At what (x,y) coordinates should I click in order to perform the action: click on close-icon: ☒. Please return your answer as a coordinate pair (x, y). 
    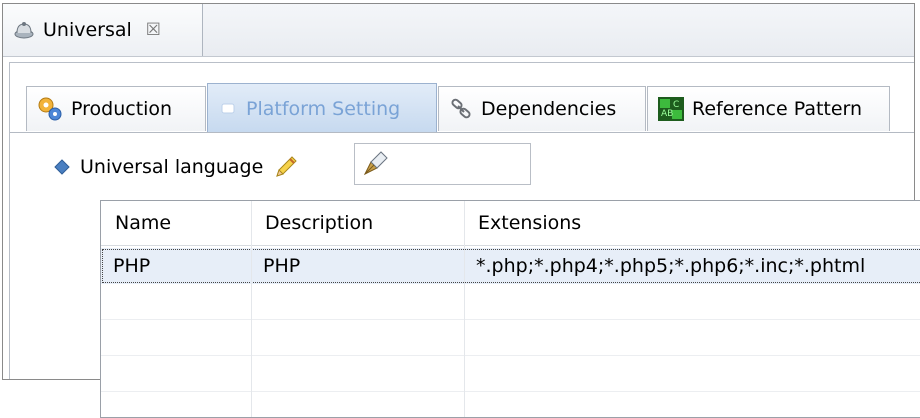
    Looking at the image, I should click on (153, 30).